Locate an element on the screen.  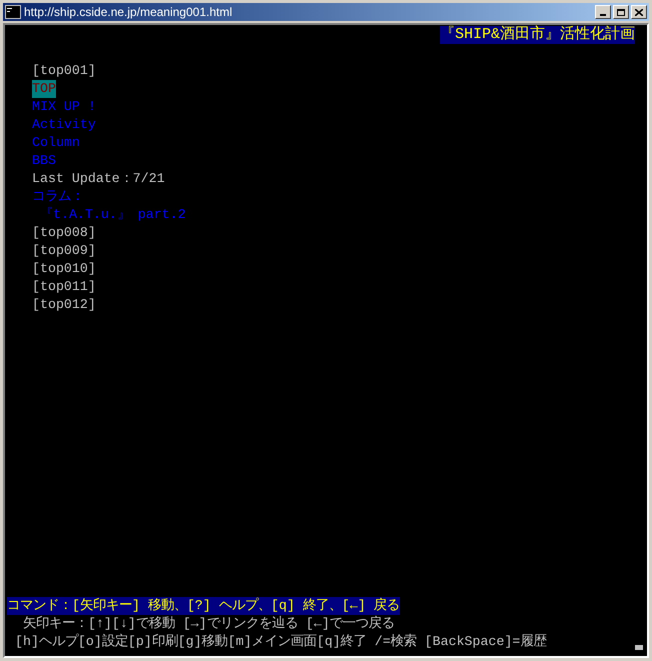
help-text: 矢印キー：[↑][↓]で移動 [→]でリンクを辿る [←]で一つ戻る is located at coordinates (208, 624).